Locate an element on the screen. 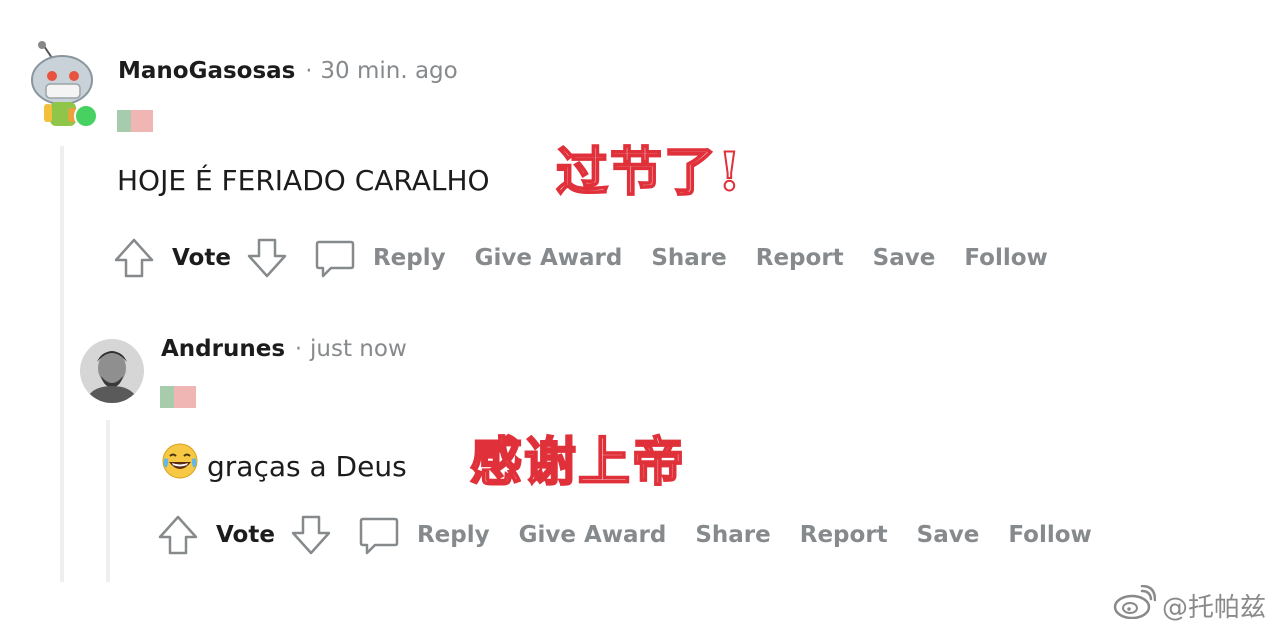 Image resolution: width=1280 pixels, height=640 pixels. username: ManoGasosas is located at coordinates (206, 71).